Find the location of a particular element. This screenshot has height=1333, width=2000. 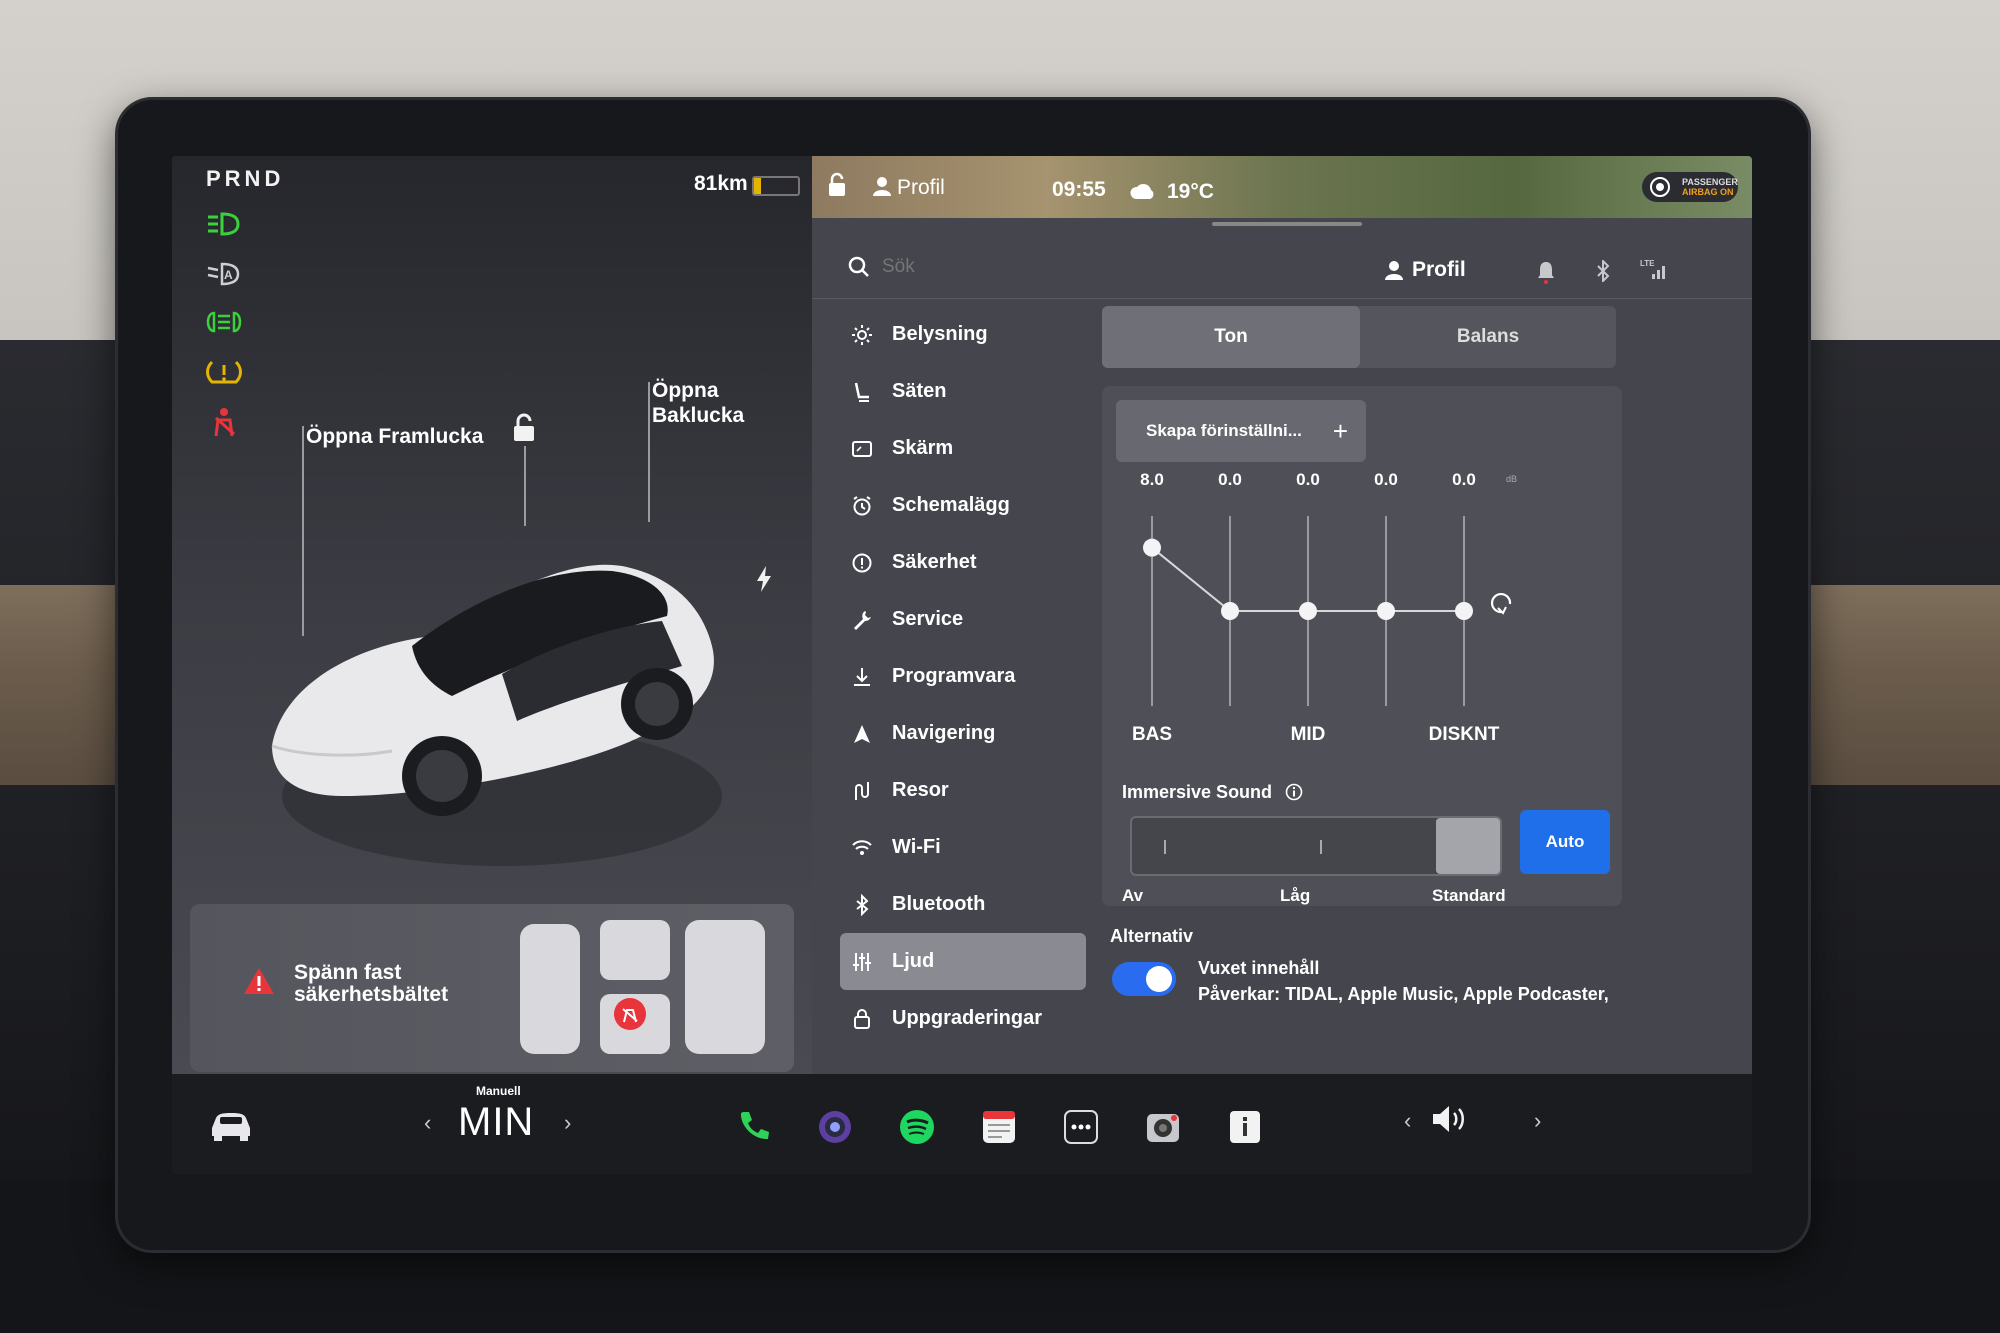

svg-text: LTE is located at coordinates (1647, 263).